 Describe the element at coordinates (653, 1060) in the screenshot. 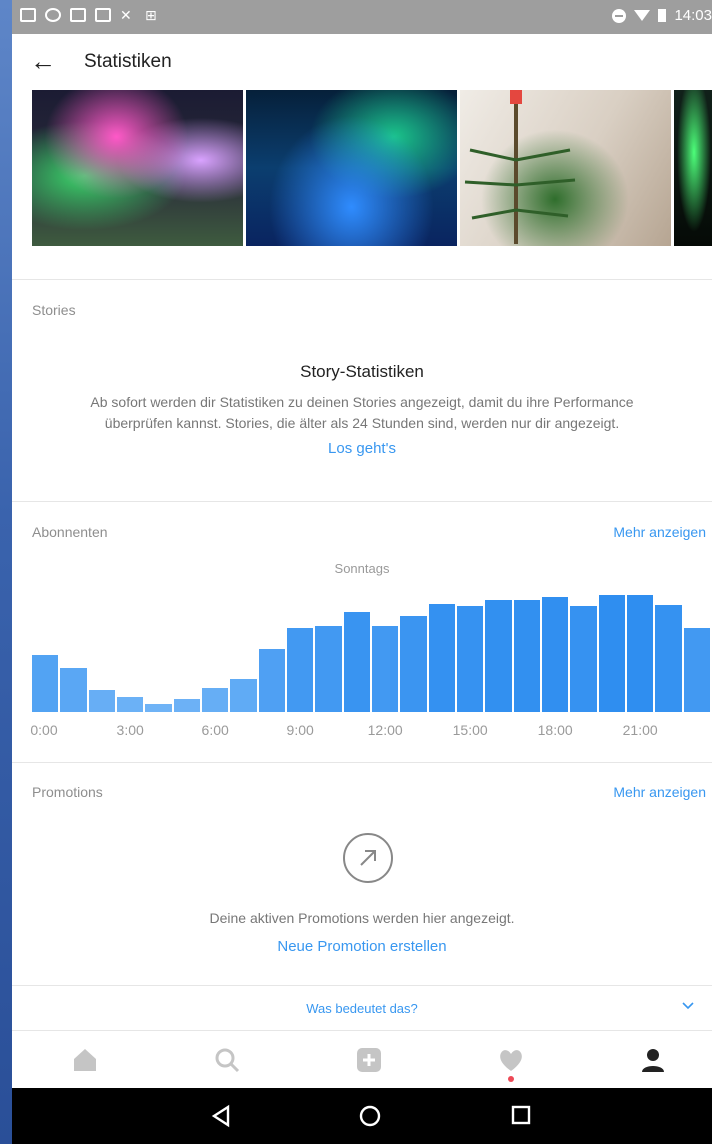

I see `profile-icon` at that location.